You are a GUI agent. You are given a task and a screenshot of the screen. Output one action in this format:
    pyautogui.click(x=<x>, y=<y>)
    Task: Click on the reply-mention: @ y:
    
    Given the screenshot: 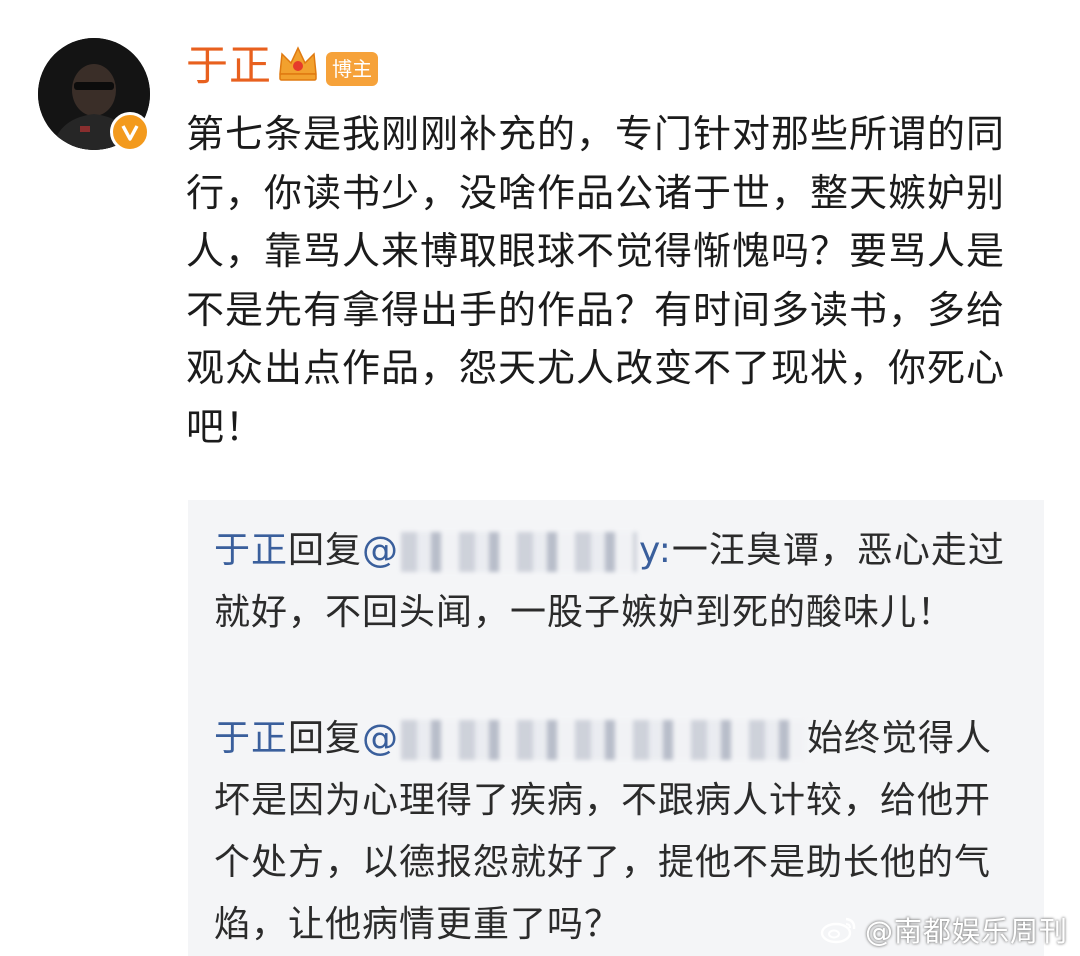 What is the action you would take?
    pyautogui.click(x=517, y=551)
    